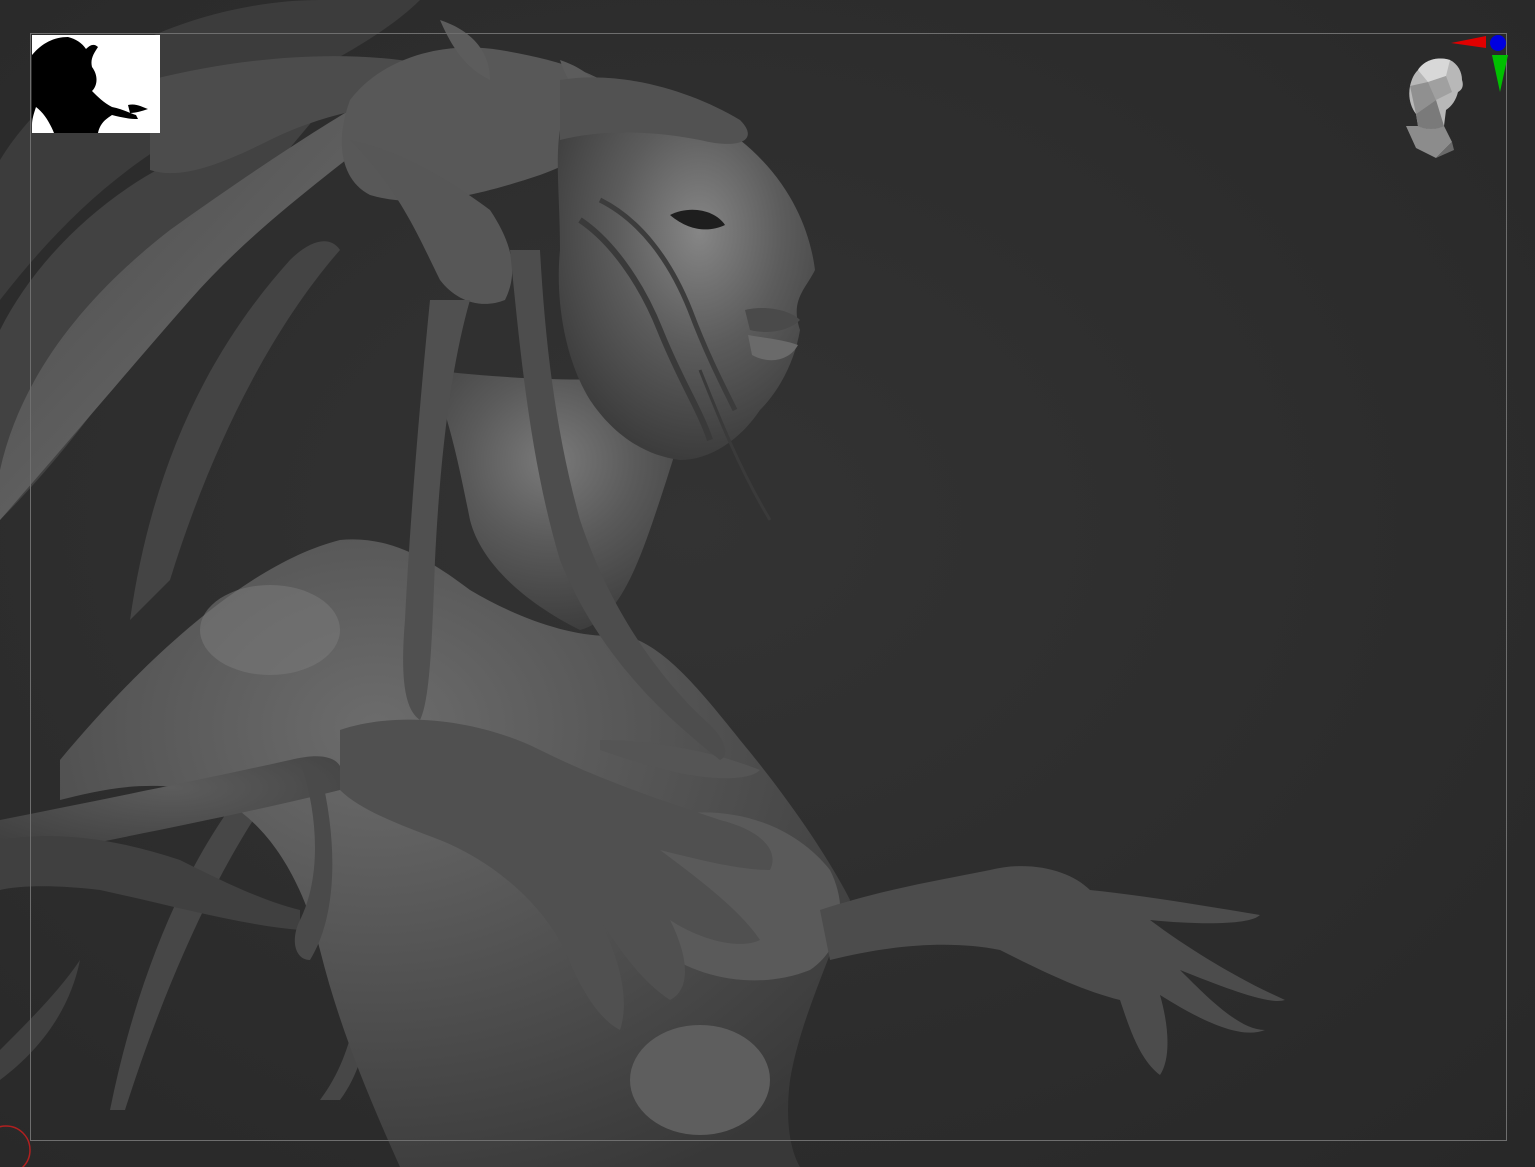  I want to click on axis-y-icon, so click(1500, 73).